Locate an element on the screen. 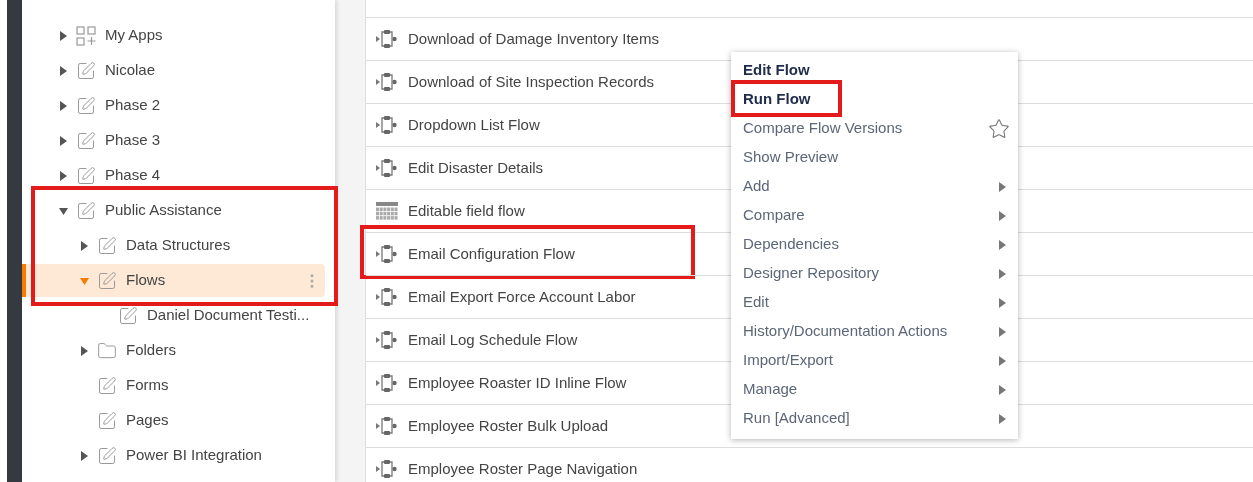  menu-item: Show Preview is located at coordinates (874, 157).